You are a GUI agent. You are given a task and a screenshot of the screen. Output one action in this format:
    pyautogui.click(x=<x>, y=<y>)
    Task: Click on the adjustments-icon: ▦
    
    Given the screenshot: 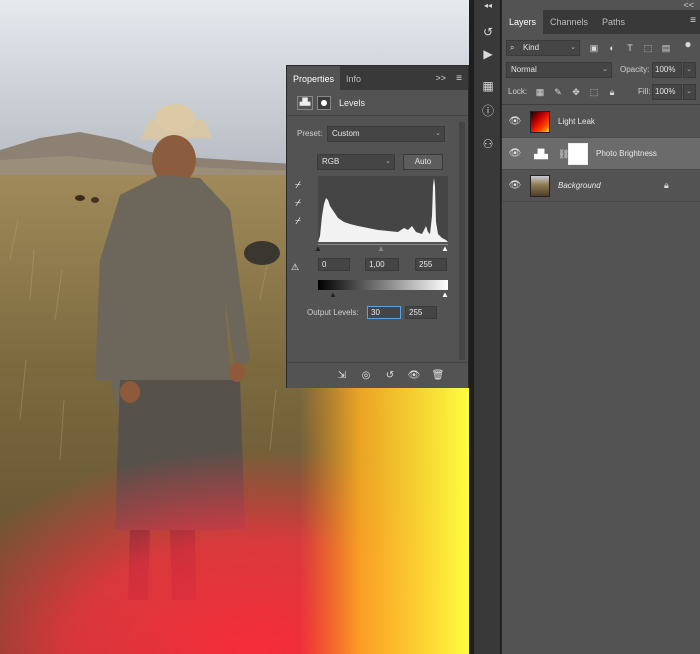 What is the action you would take?
    pyautogui.click(x=488, y=86)
    